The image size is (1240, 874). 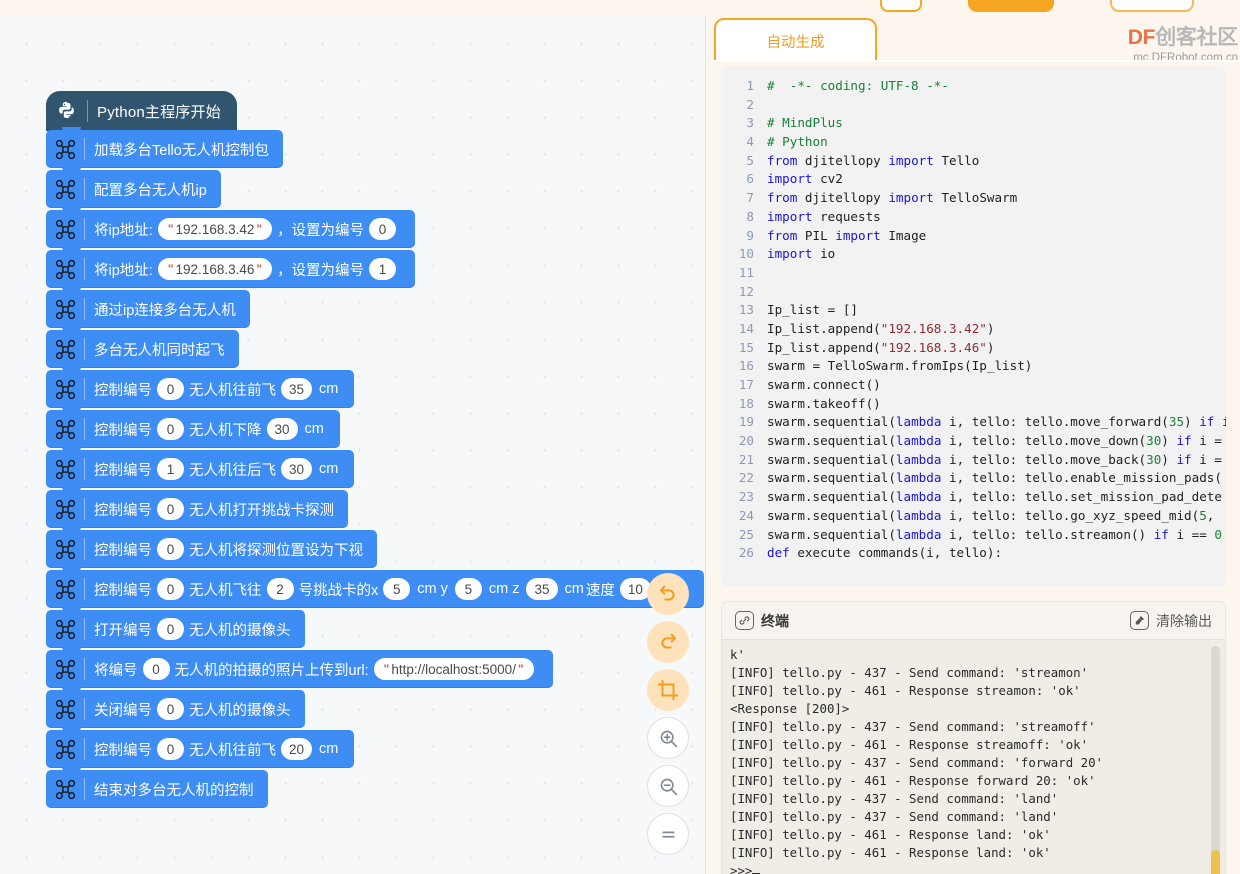 What do you see at coordinates (973, 273) in the screenshot?
I see `code-line: 11` at bounding box center [973, 273].